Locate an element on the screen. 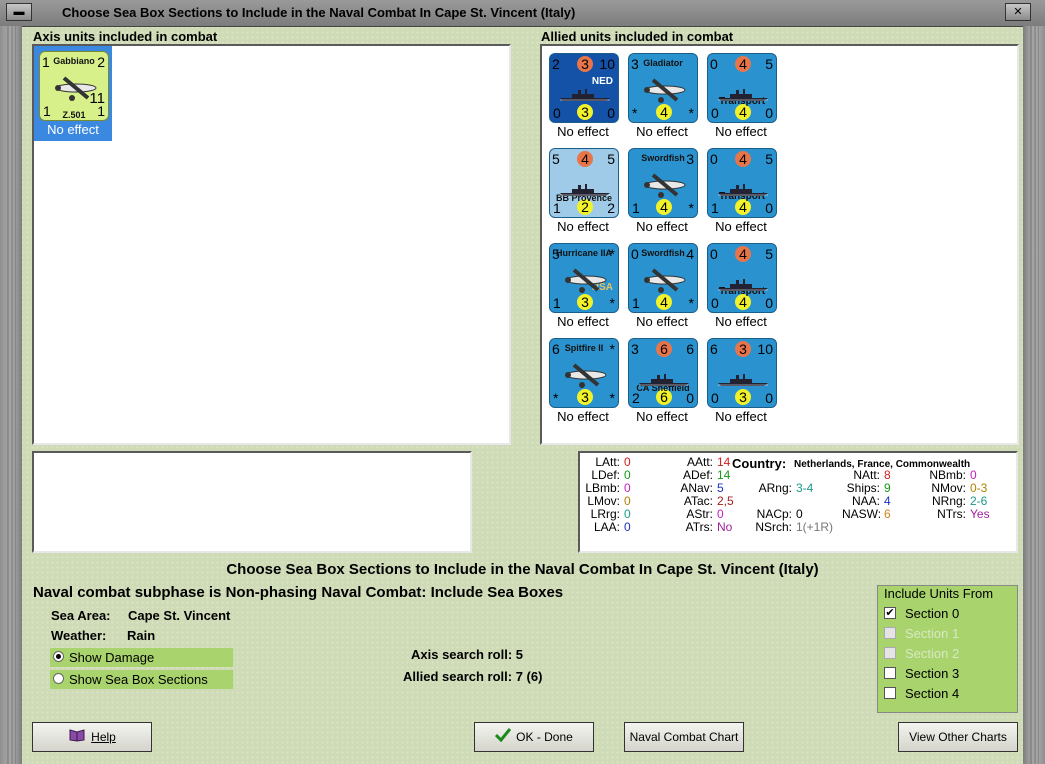  unit-counter: 5 * 1 * 3 Hurricane IIA RSA is located at coordinates (584, 278).